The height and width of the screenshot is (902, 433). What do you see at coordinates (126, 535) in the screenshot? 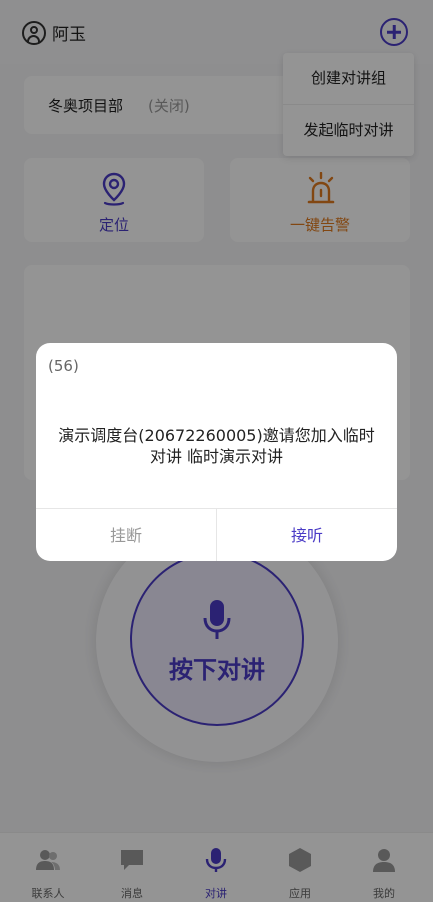
I see `hangup-button: 挂断` at bounding box center [126, 535].